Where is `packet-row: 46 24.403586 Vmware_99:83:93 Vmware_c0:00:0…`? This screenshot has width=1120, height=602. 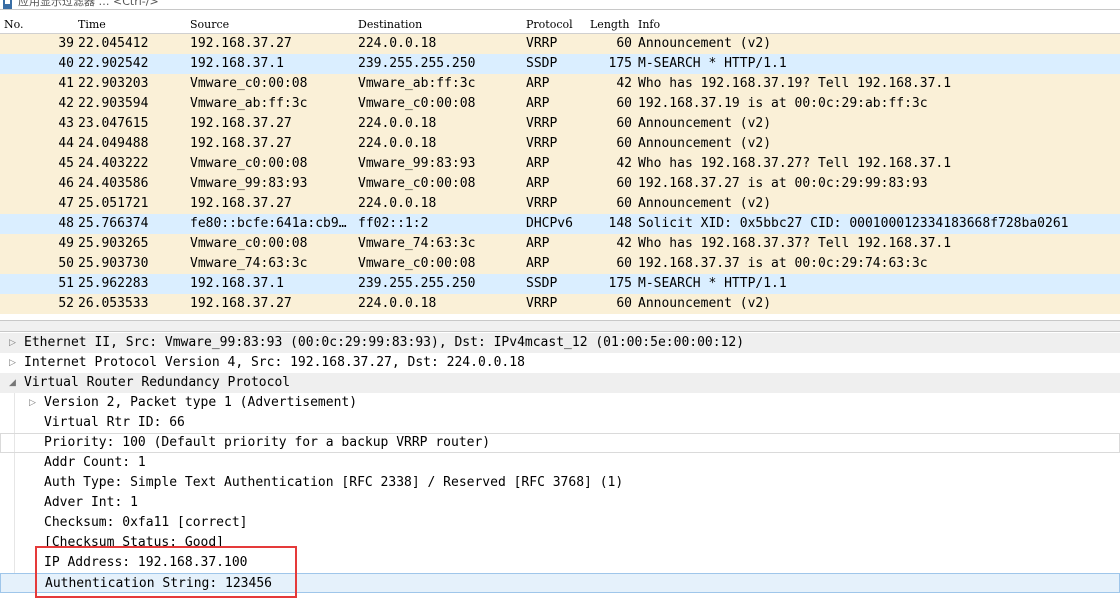
packet-row: 46 24.403586 Vmware_99:83:93 Vmware_c0:00:0… is located at coordinates (560, 184).